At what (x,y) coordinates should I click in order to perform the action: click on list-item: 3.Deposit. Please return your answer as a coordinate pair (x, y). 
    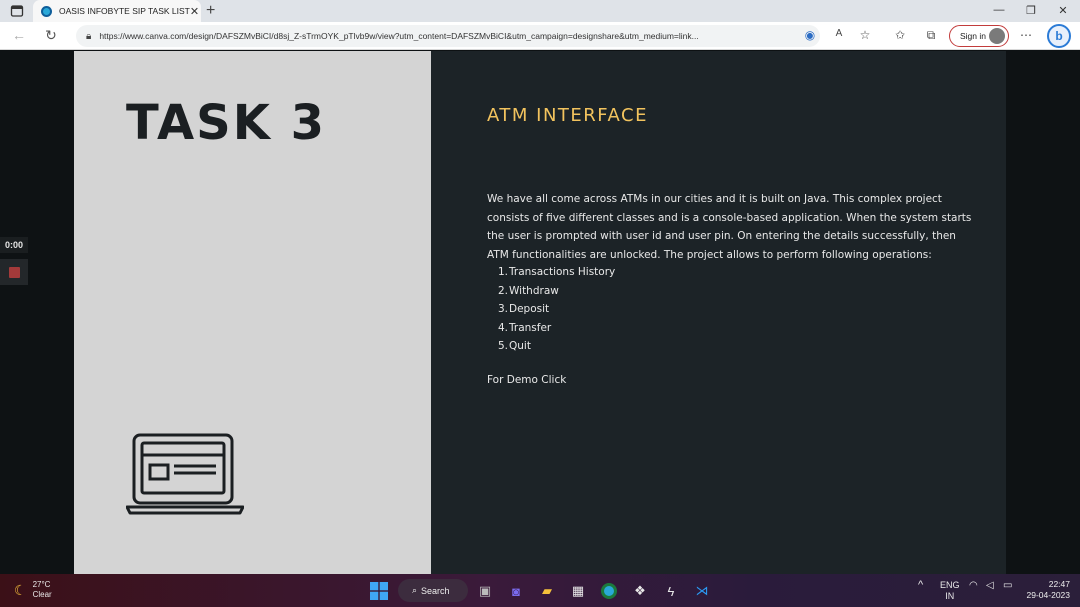
    Looking at the image, I should click on (523, 309).